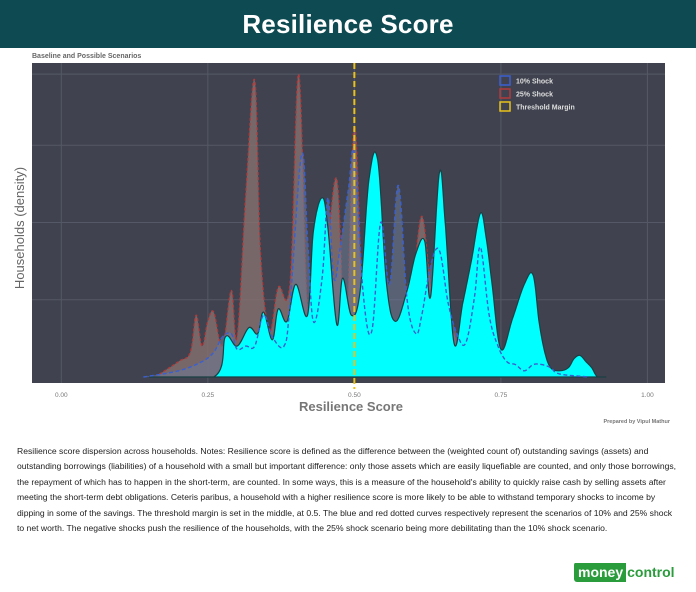  What do you see at coordinates (636, 422) in the screenshot?
I see `chart-credit: Prepared by Vipul Mathur` at bounding box center [636, 422].